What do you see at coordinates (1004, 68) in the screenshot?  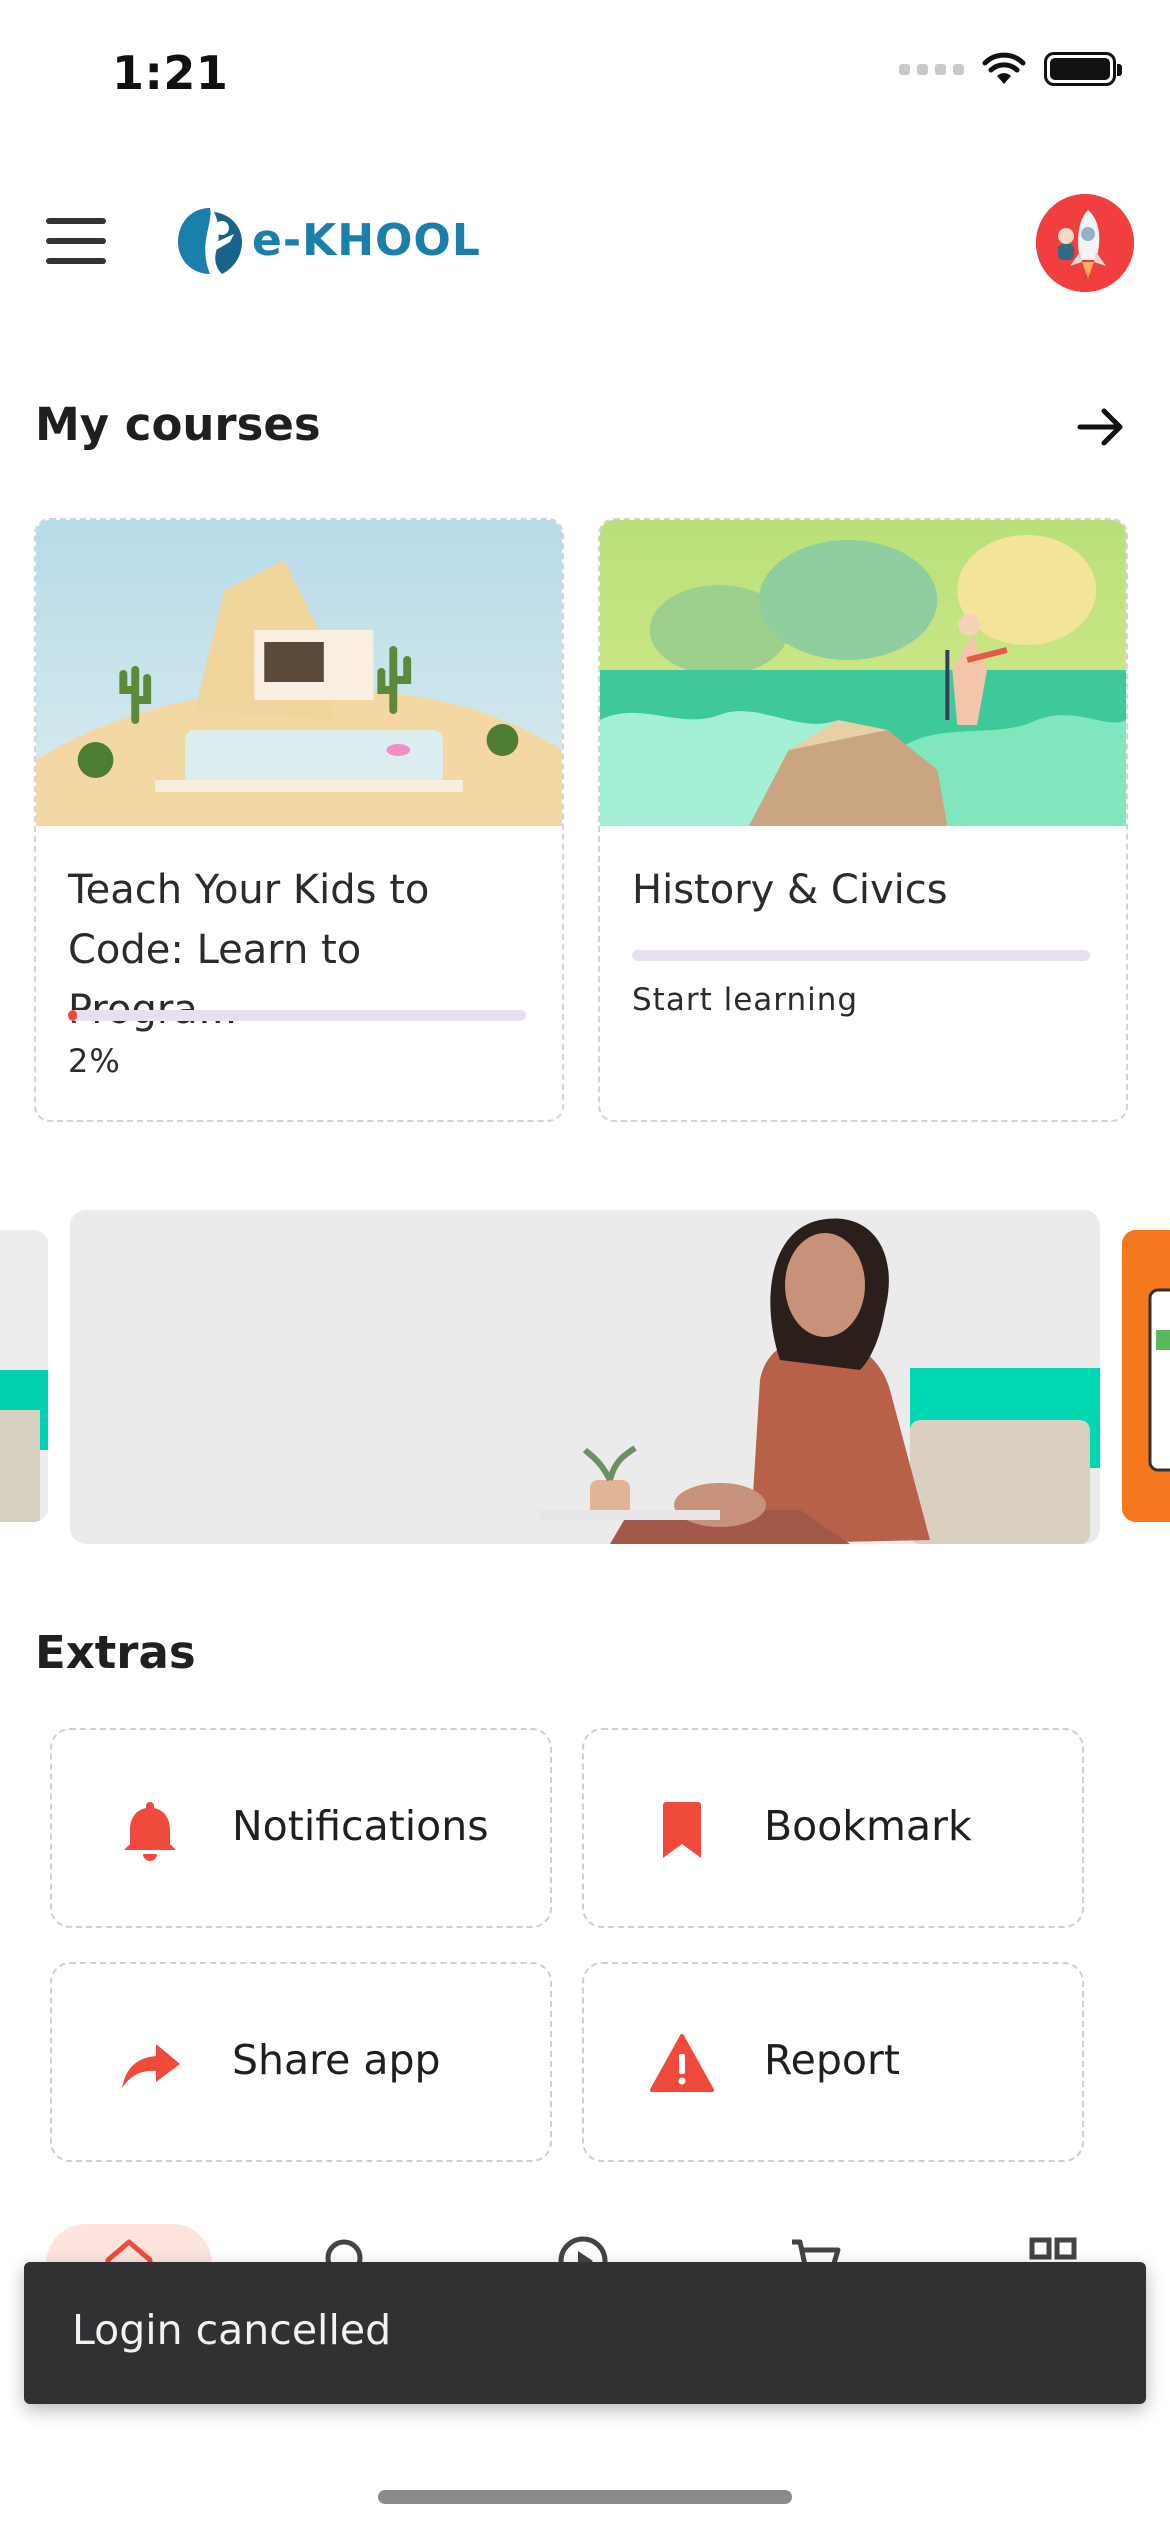 I see `wifi-icon` at bounding box center [1004, 68].